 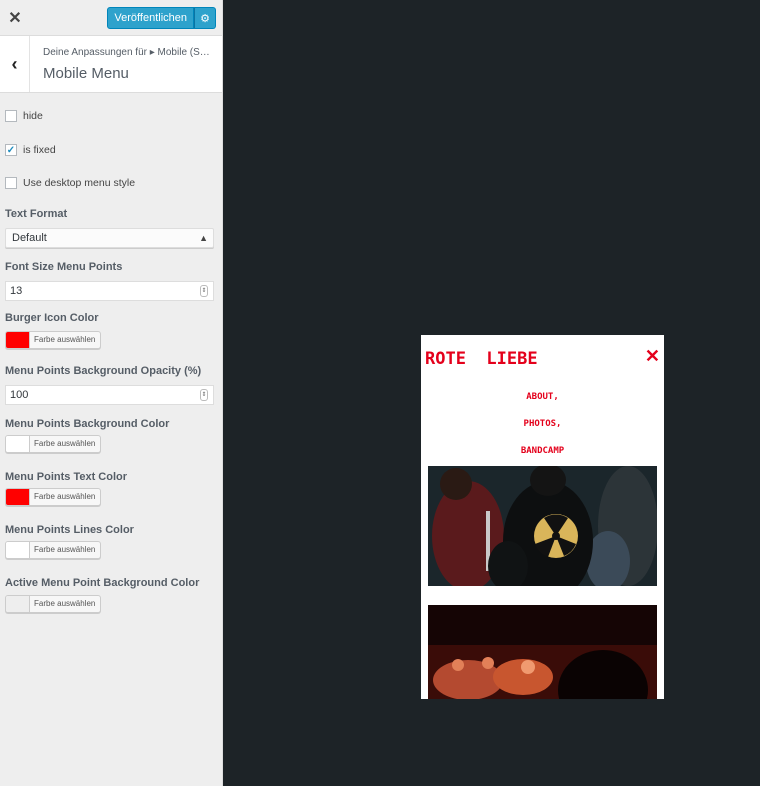 I want to click on active-bg-color-label: Active Menu Point Background Color, so click(x=102, y=583).